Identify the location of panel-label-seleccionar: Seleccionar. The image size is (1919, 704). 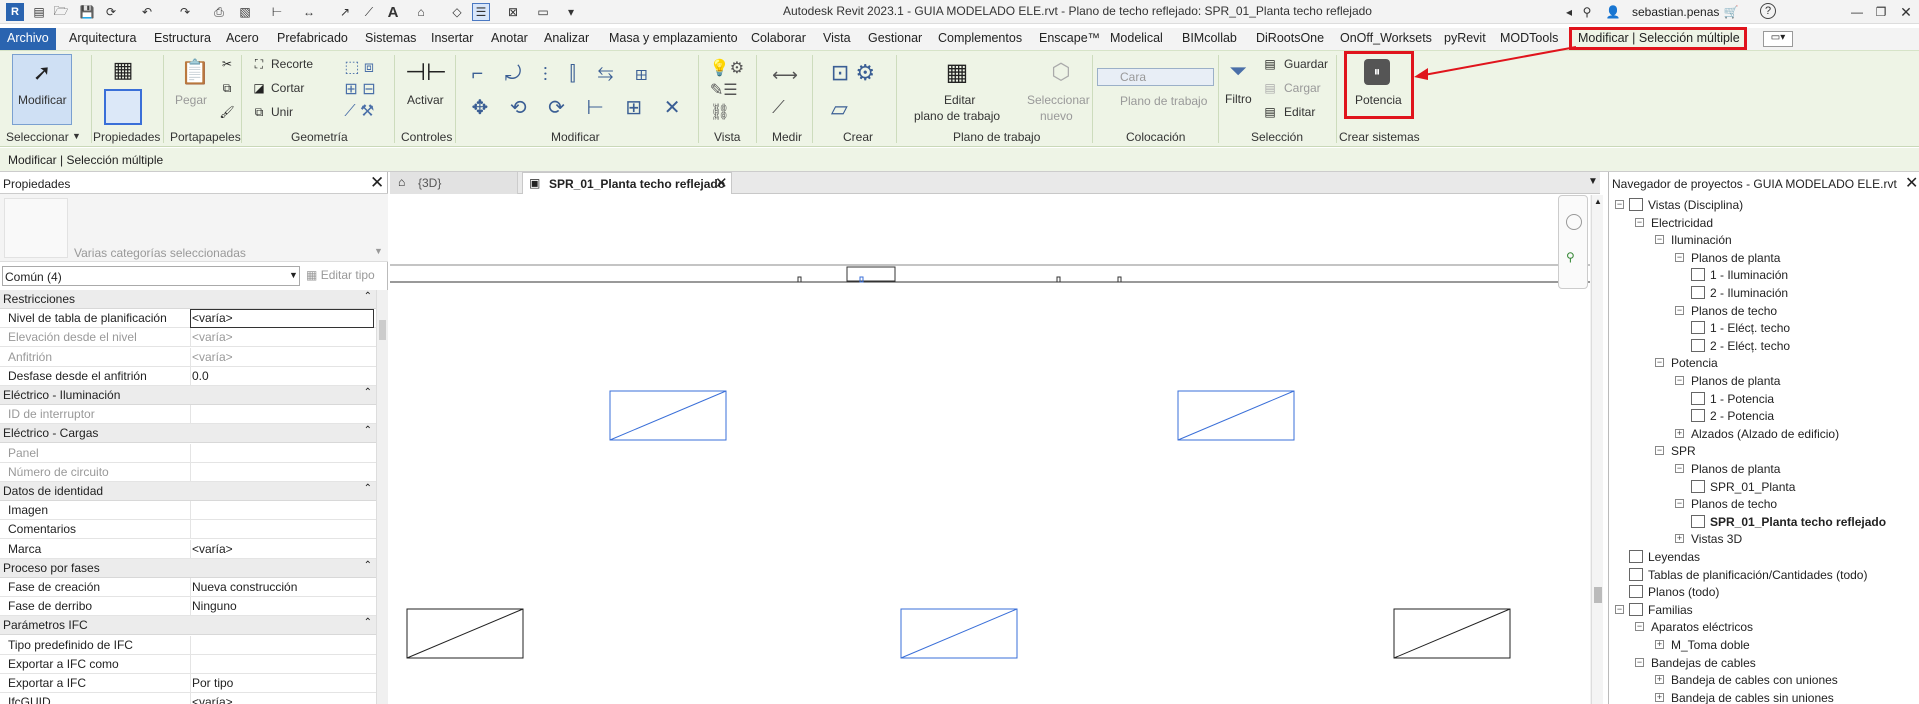
(37, 137).